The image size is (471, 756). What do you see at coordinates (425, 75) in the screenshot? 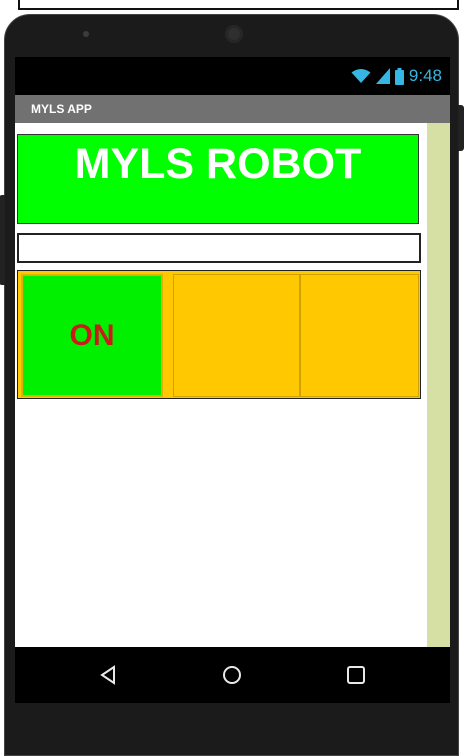
I see `status-time: 9:48` at bounding box center [425, 75].